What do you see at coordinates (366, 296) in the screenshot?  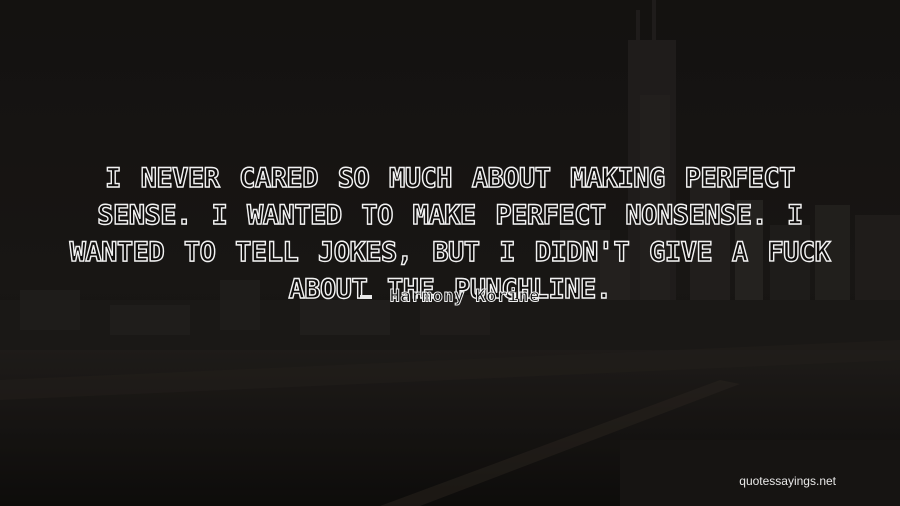 I see `dash-icon` at bounding box center [366, 296].